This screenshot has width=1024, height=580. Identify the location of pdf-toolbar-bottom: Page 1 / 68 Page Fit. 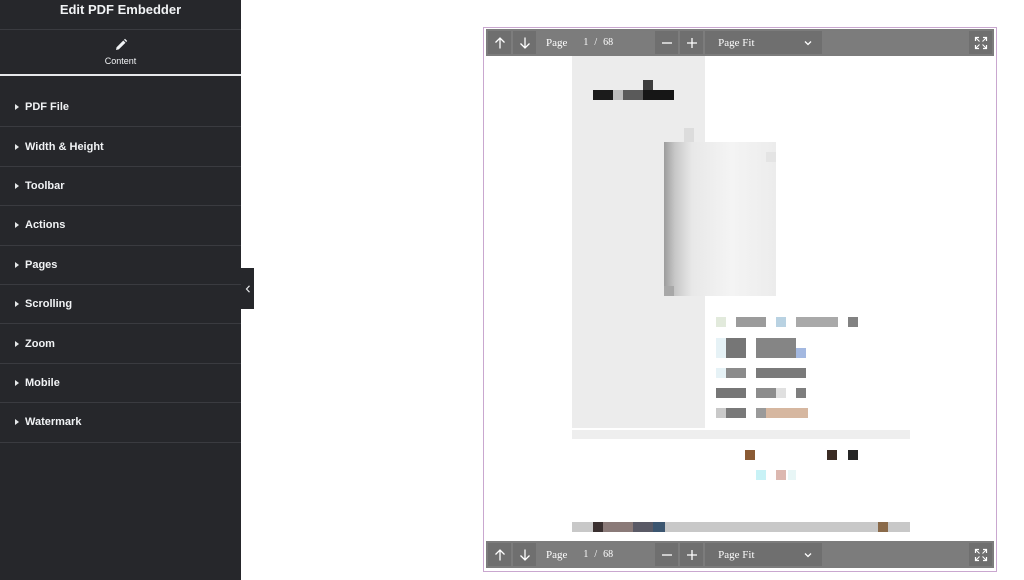
(740, 554).